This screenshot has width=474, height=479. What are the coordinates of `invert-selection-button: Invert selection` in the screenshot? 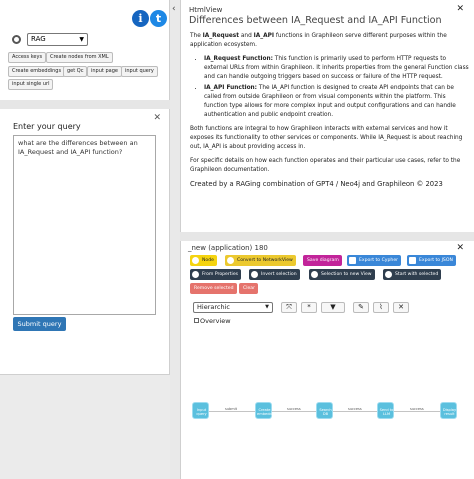 It's located at (274, 274).